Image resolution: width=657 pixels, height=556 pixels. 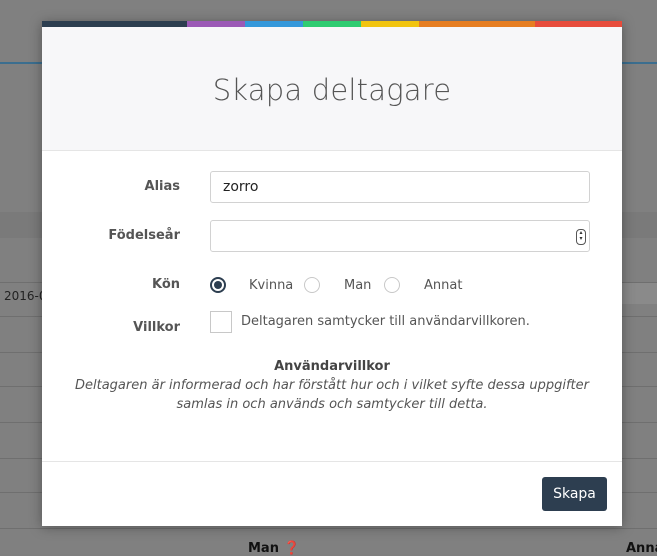 I want to click on alias-input-value: zorro, so click(x=241, y=187).